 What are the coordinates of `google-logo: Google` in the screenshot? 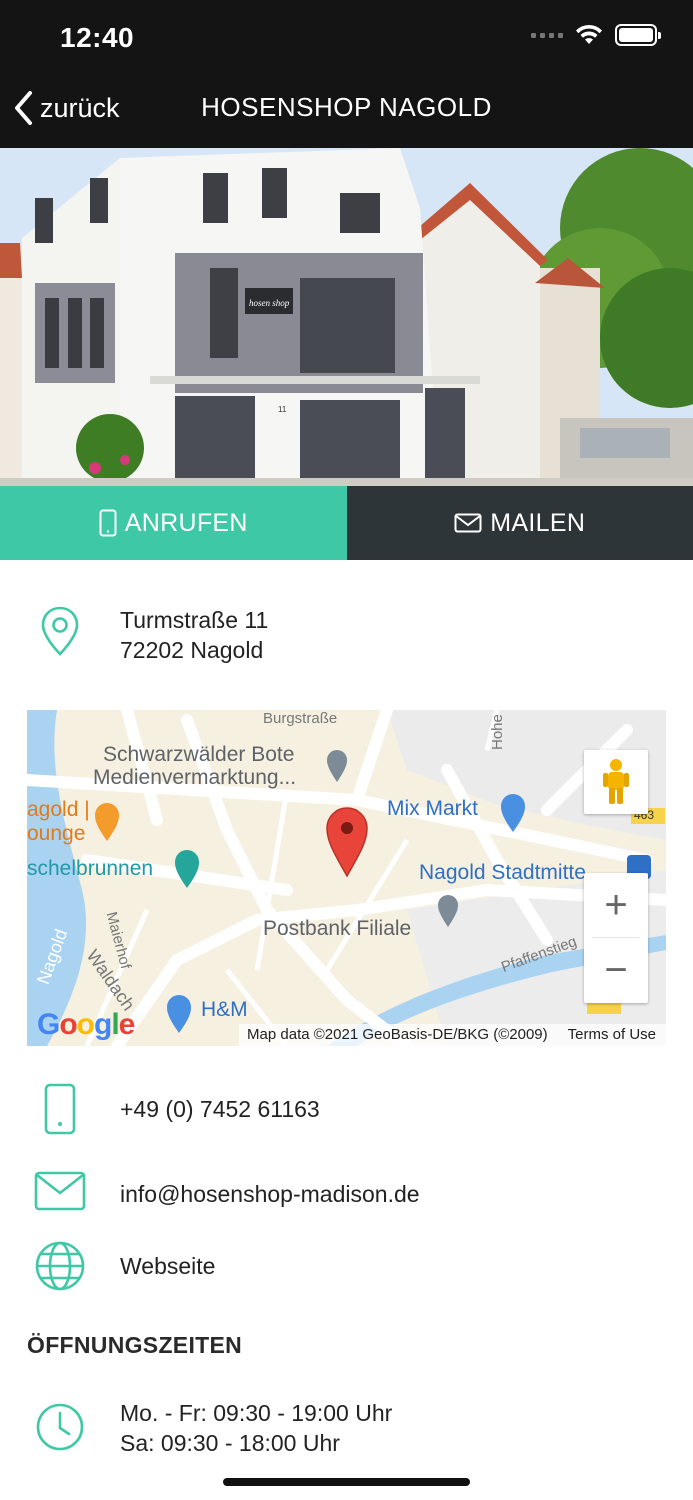 It's located at (86, 1024).